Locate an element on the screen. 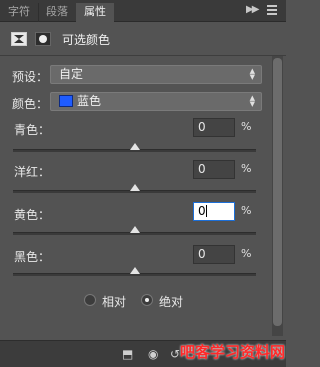  black-unit: % is located at coordinates (246, 253).